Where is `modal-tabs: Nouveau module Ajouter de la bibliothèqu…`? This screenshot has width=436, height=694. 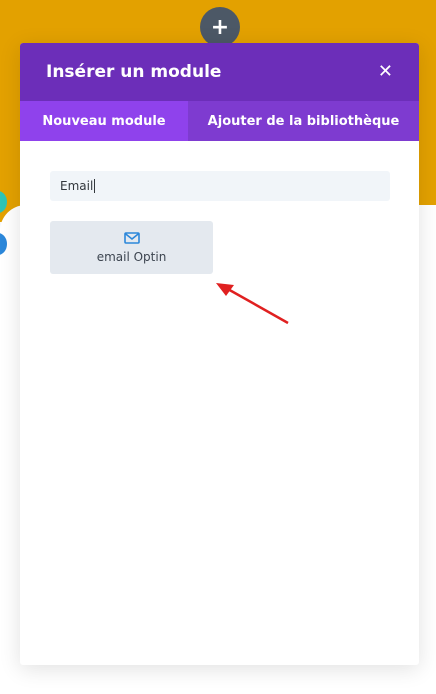 modal-tabs: Nouveau module Ajouter de la bibliothèqu… is located at coordinates (219, 121).